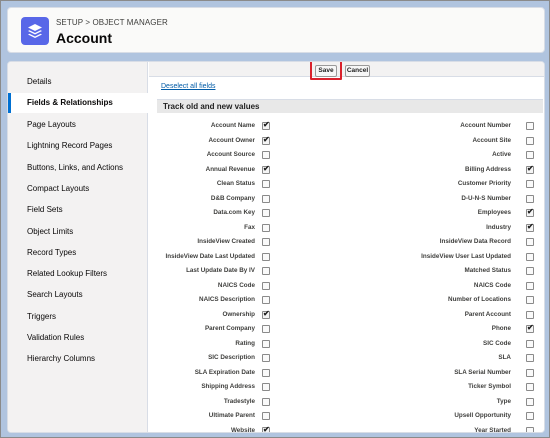  Describe the element at coordinates (482, 372) in the screenshot. I see `field-label: SLA Serial Number` at that location.